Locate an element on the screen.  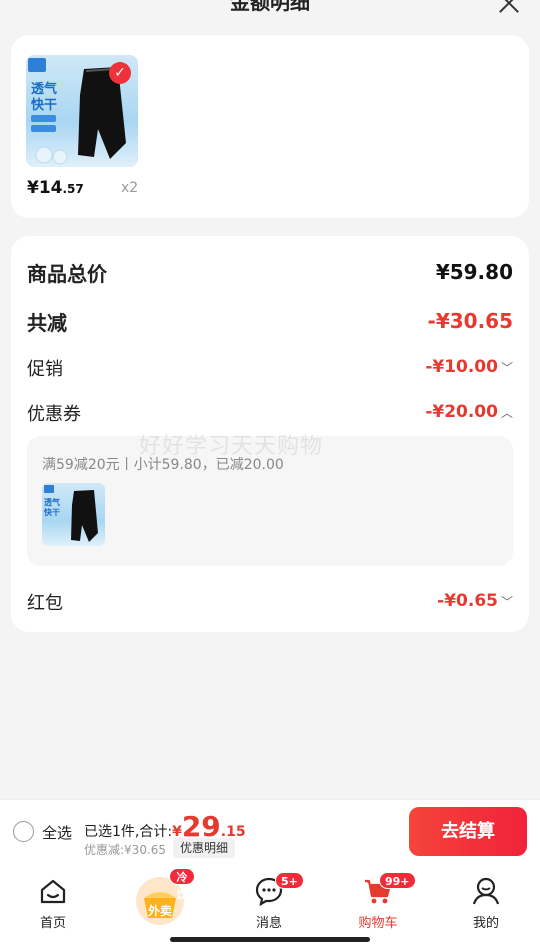
redpack-row-toggle: -¥0.65 ﹀ is located at coordinates (475, 601).